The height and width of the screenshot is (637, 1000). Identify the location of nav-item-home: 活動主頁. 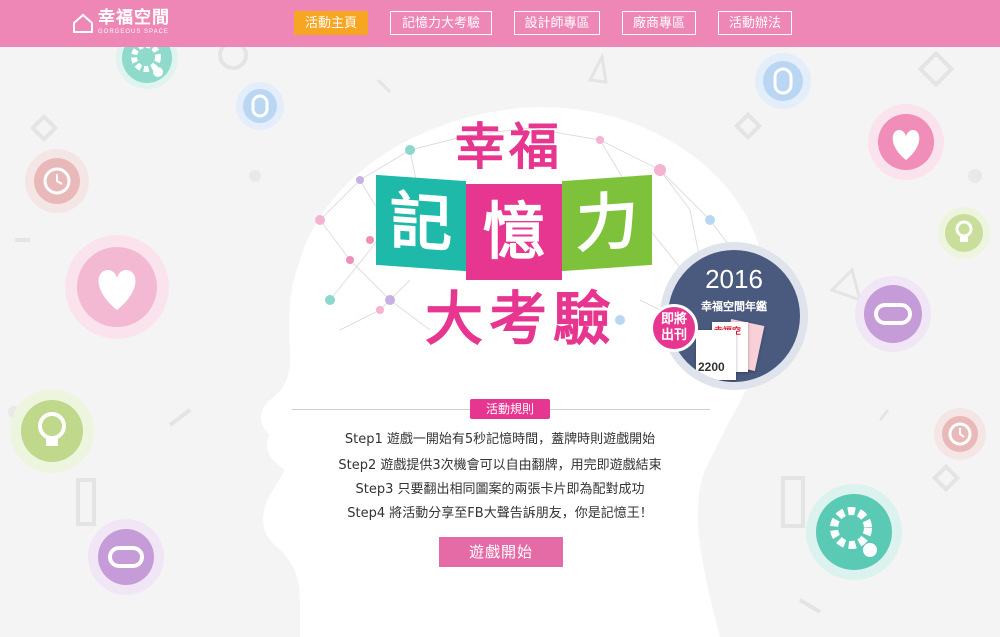
(331, 23).